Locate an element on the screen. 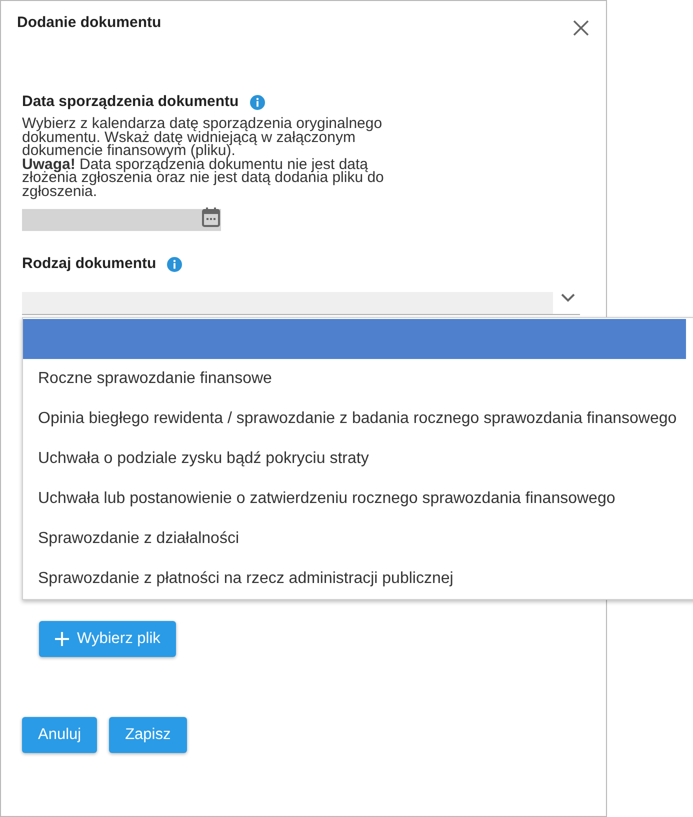 Image resolution: width=693 pixels, height=817 pixels. help-text: Wybierz z kalendarza datę sporządzenia oryginalnego dokumentu. Wskaż datę widniejącą w załączonym dokumencie finansowym (pliku). is located at coordinates (203, 137).